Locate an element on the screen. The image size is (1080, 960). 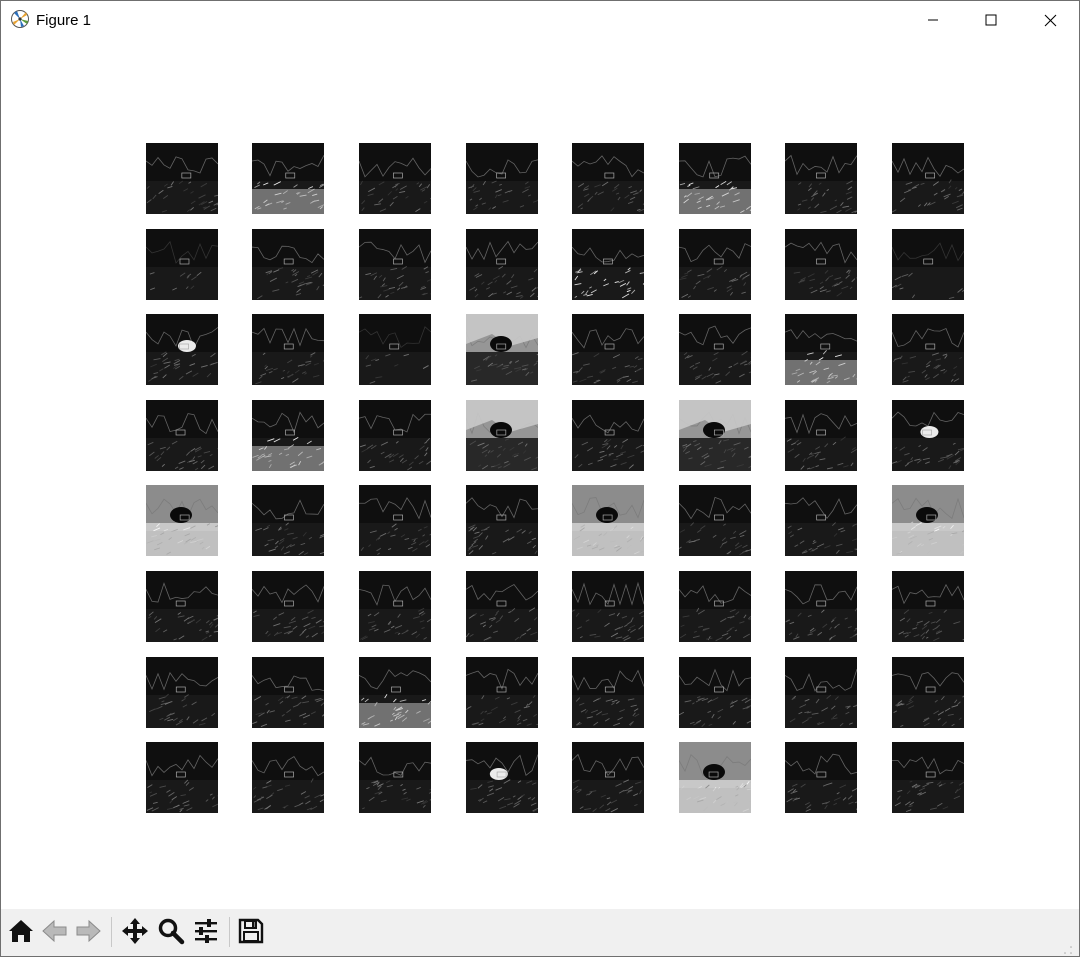
home-button is located at coordinates (21, 933).